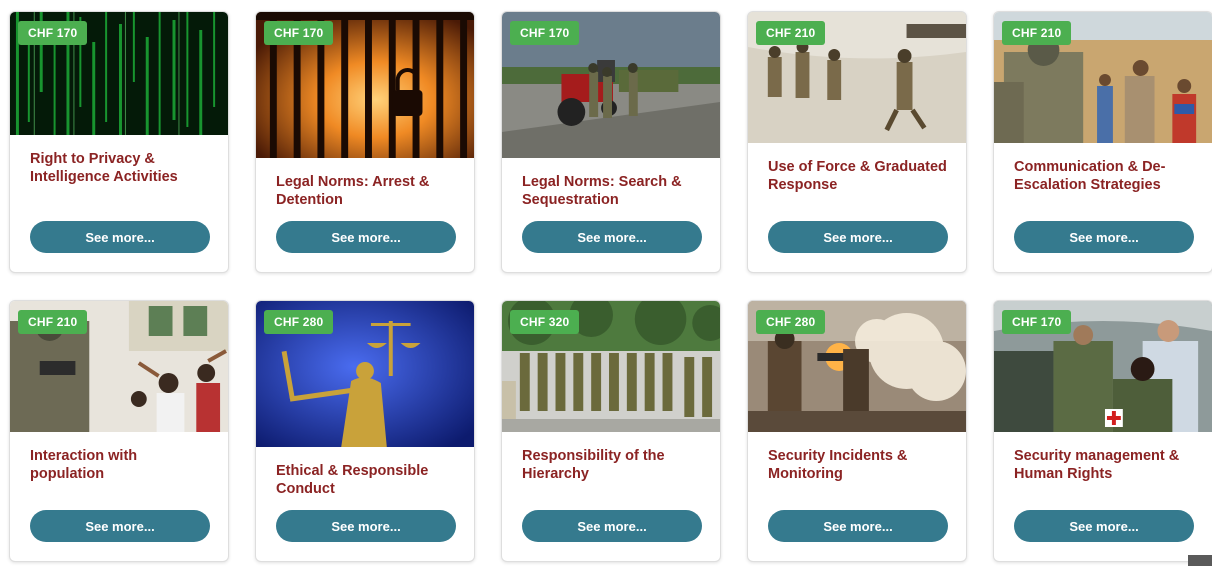  Describe the element at coordinates (860, 465) in the screenshot. I see `course-title: Security Incidents & Monitoring` at that location.